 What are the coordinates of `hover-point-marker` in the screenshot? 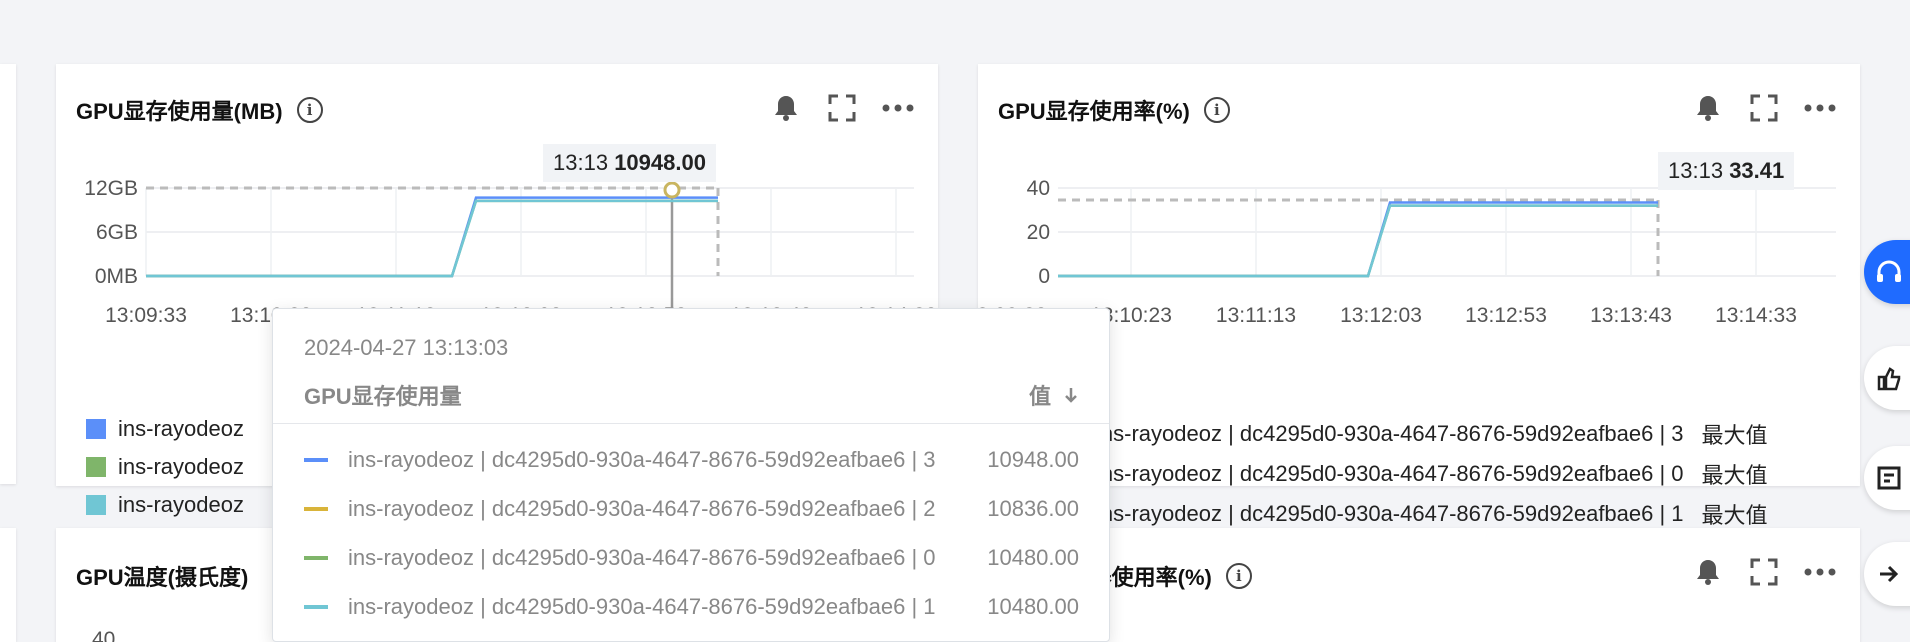 It's located at (672, 190).